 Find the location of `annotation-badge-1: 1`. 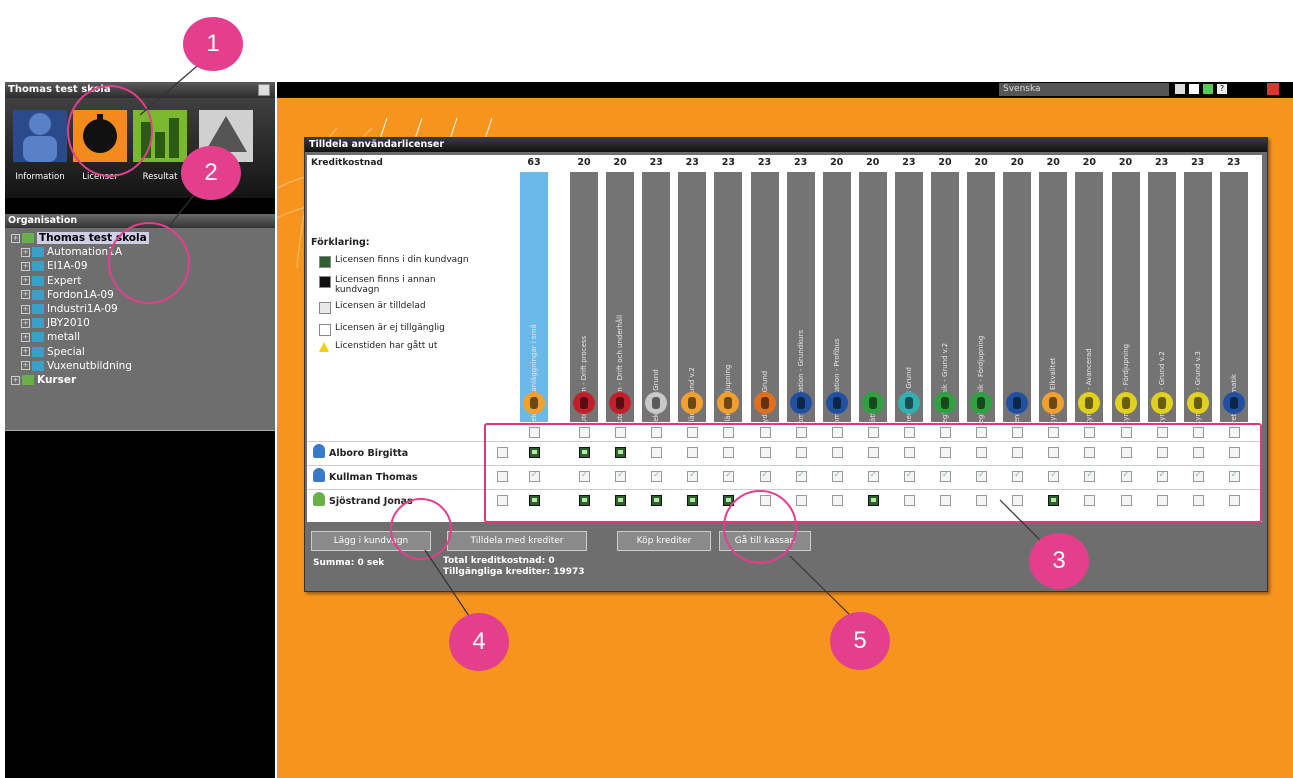

annotation-badge-1: 1 is located at coordinates (213, 44).